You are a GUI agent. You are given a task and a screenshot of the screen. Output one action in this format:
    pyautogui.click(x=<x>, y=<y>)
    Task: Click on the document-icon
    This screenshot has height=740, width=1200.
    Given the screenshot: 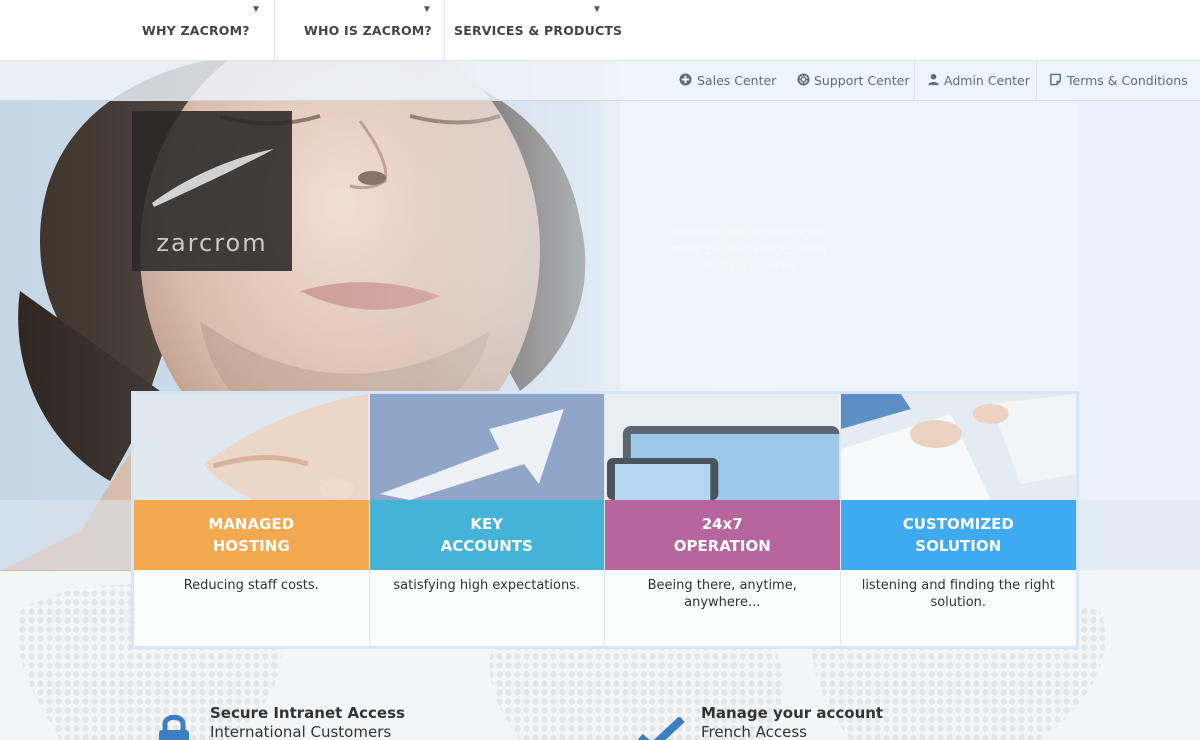 What is the action you would take?
    pyautogui.click(x=1055, y=79)
    